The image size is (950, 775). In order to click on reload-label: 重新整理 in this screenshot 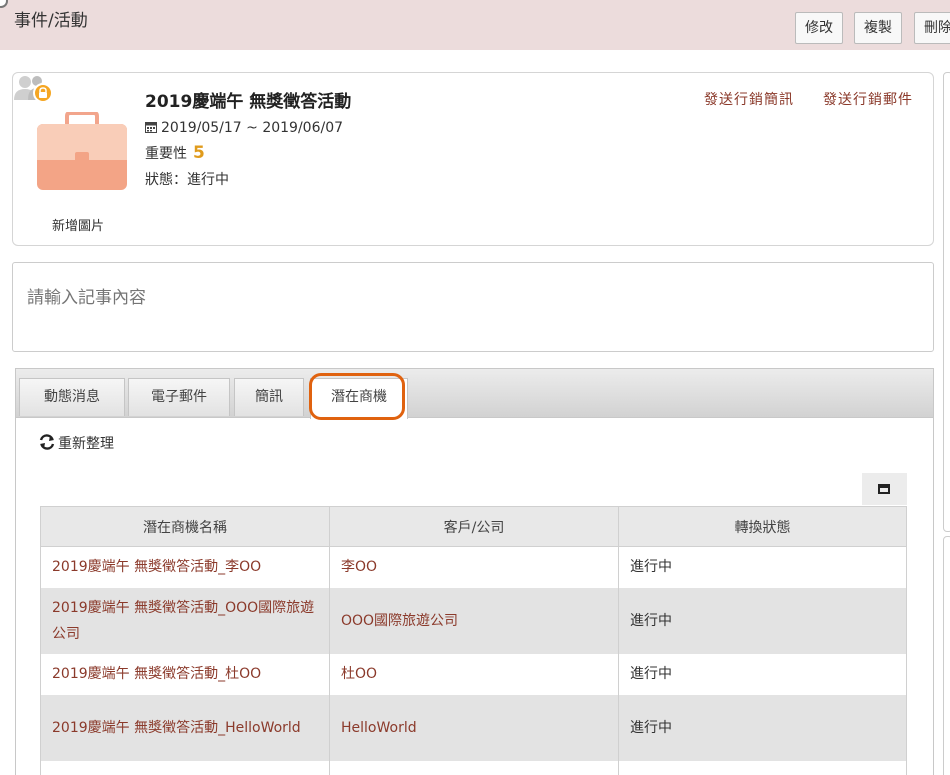, I will do `click(86, 444)`.